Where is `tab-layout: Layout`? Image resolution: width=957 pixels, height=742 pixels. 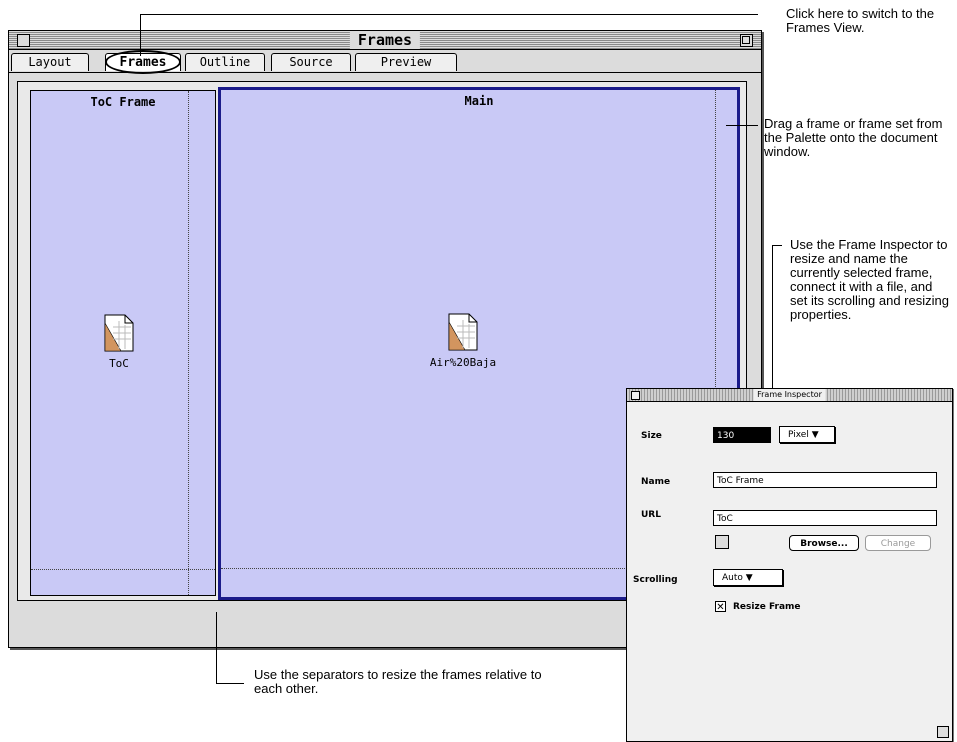
tab-layout: Layout is located at coordinates (50, 62).